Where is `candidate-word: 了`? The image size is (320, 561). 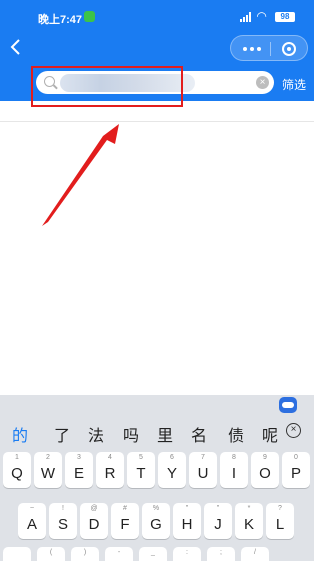
candidate-word: 了 is located at coordinates (62, 434).